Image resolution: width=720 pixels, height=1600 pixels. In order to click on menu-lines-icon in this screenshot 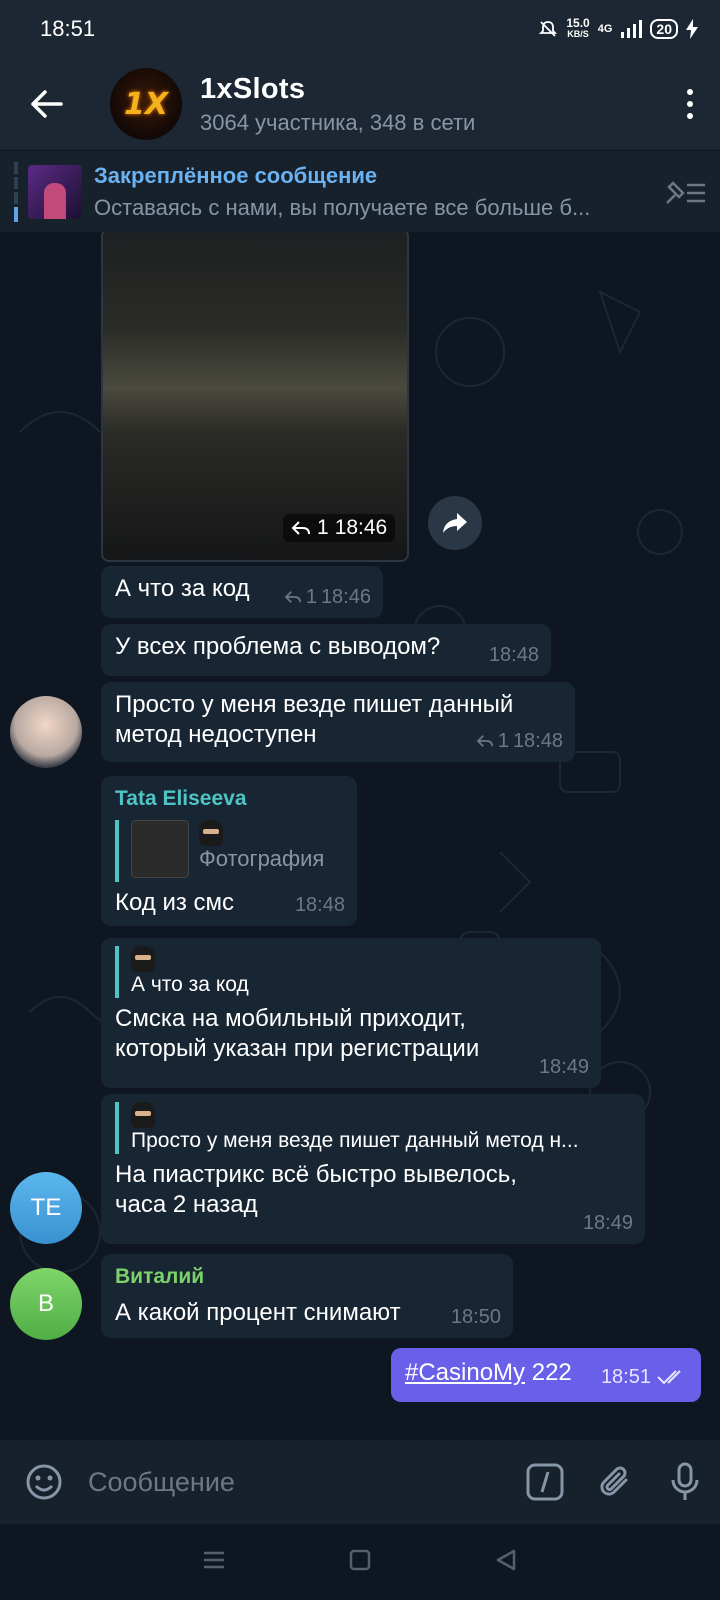, I will do `click(213, 1559)`.